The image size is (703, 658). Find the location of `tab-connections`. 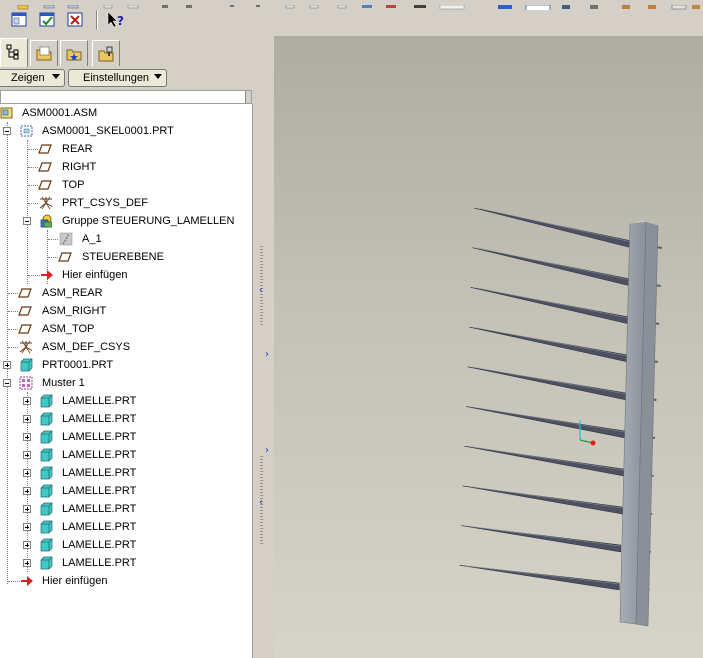

tab-connections is located at coordinates (106, 53).